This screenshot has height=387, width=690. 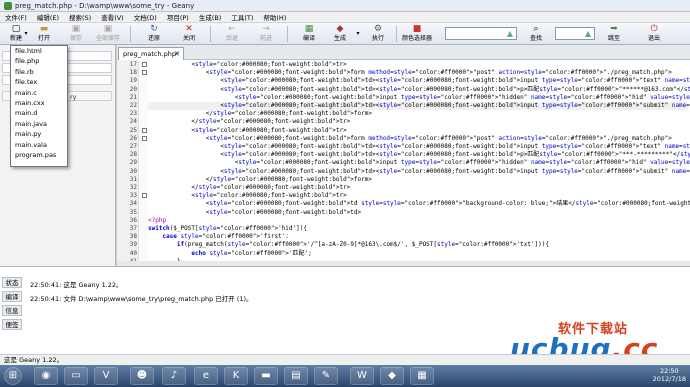 I want to click on code-line: <?php, so click(x=418, y=221).